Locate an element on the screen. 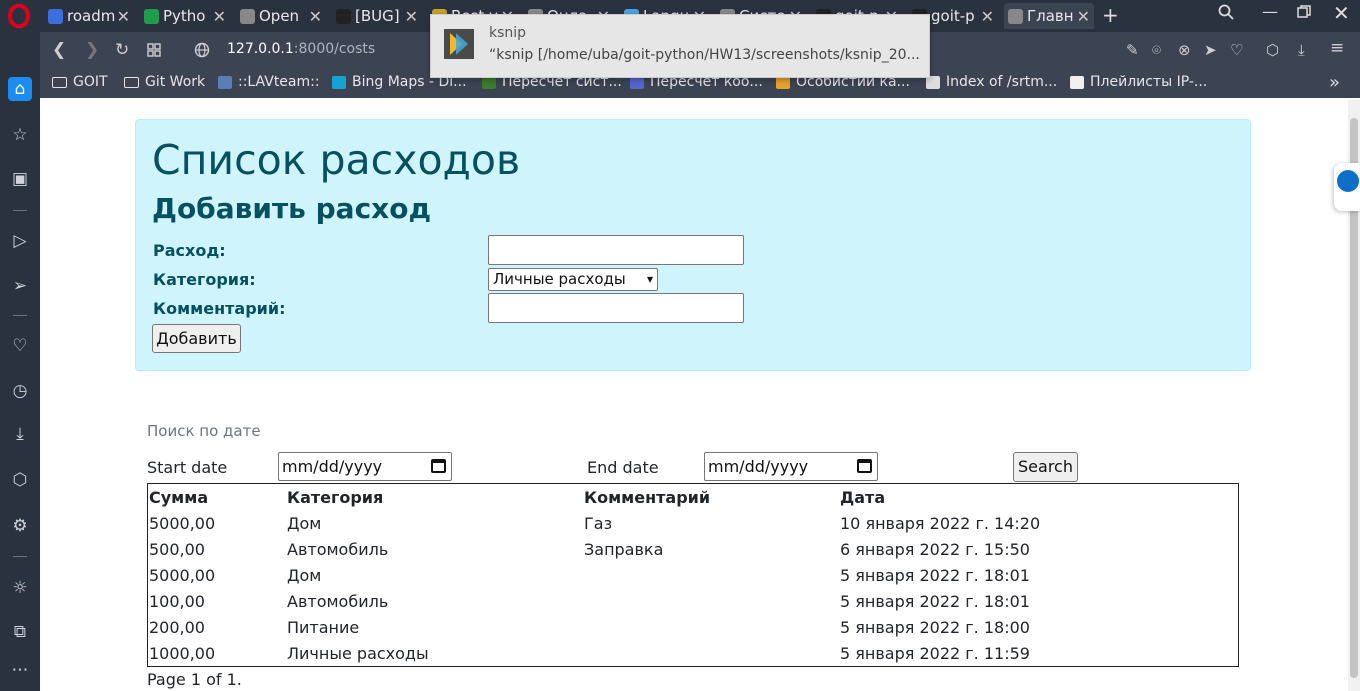 This screenshot has width=1360, height=691. ksnip-icon is located at coordinates (459, 44).